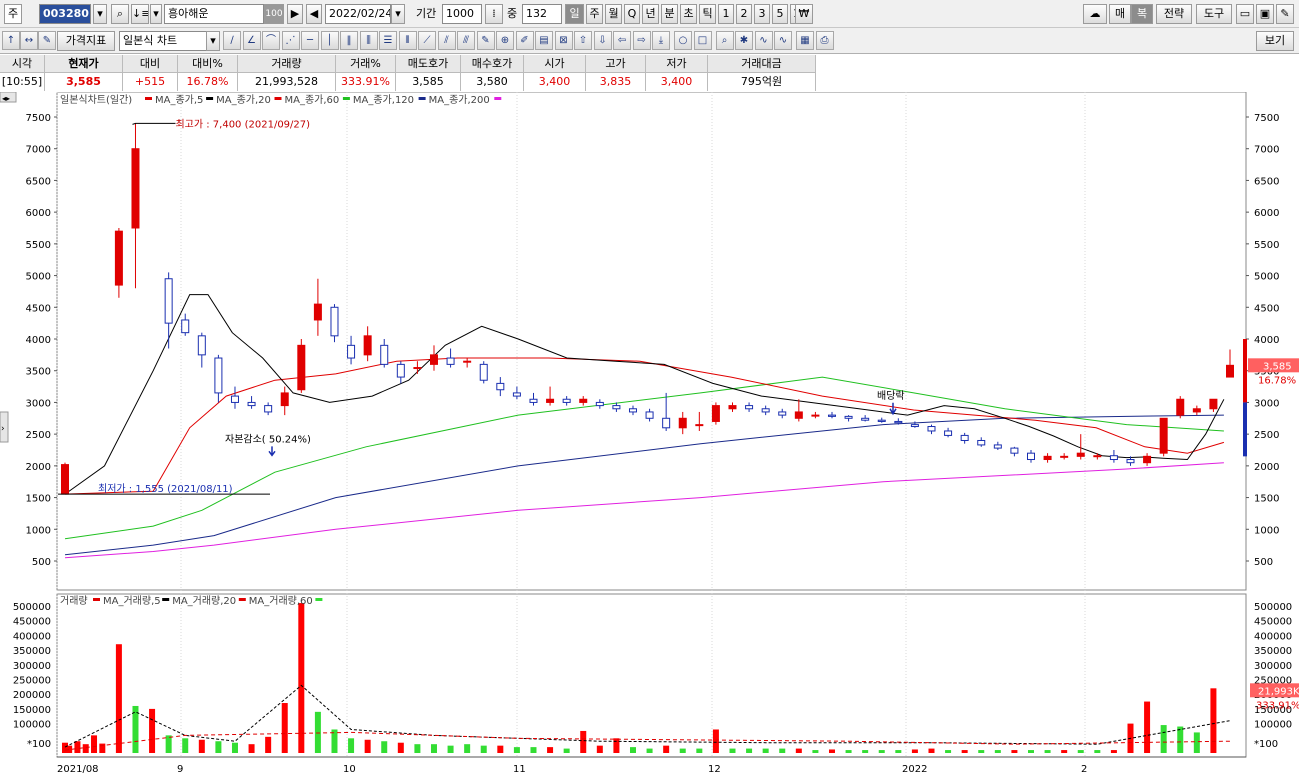  Describe the element at coordinates (1265, 14) in the screenshot. I see `save-icon: ▣` at that location.